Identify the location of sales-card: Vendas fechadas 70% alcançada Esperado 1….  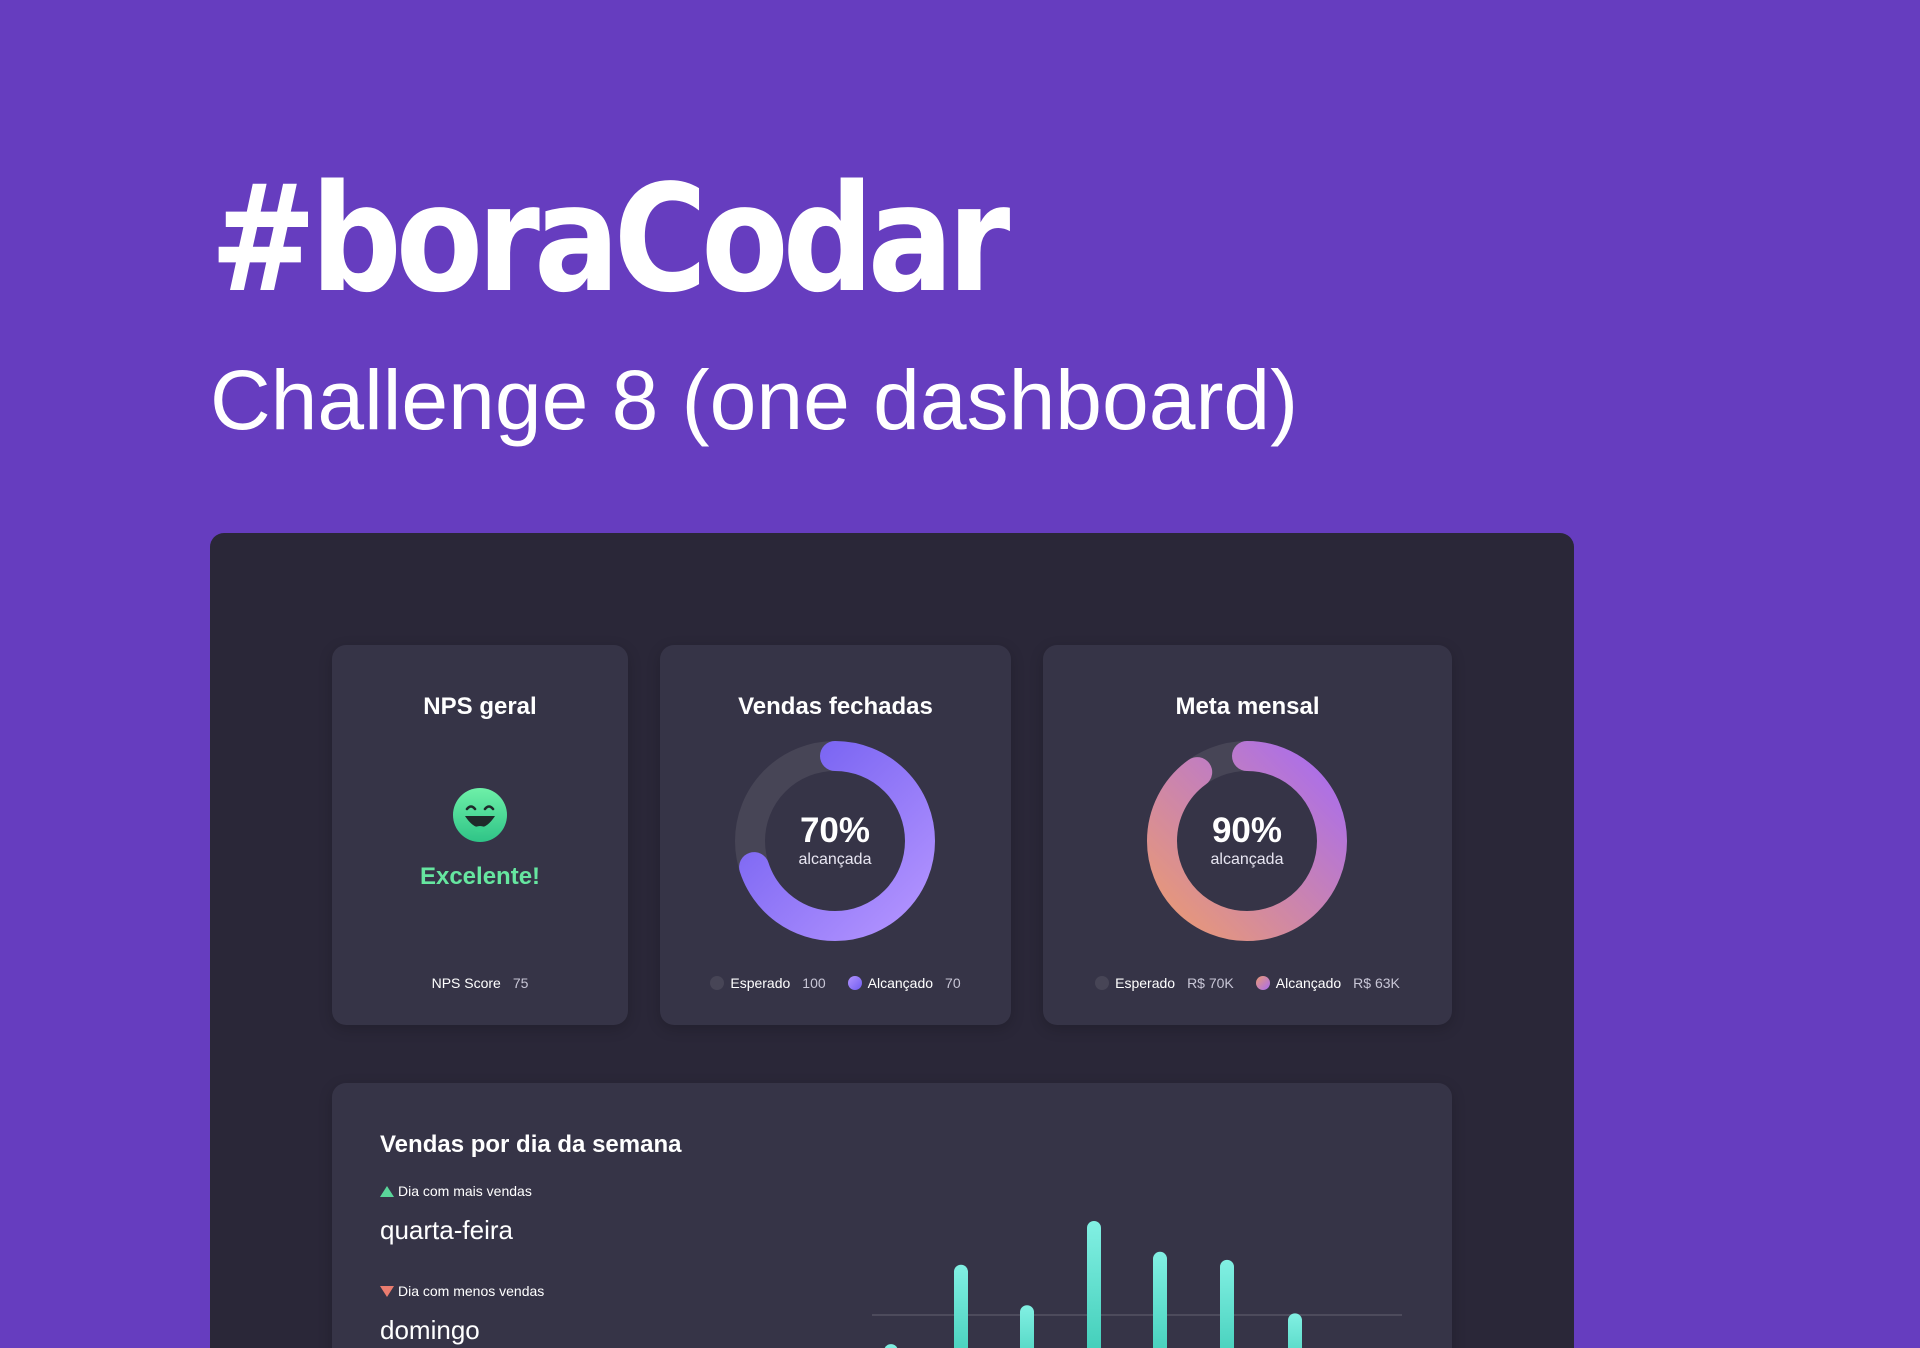
(835, 835).